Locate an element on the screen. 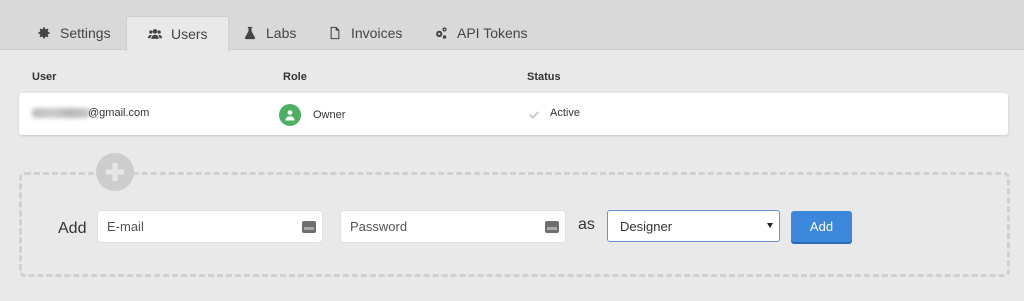  as-label: as is located at coordinates (586, 224).